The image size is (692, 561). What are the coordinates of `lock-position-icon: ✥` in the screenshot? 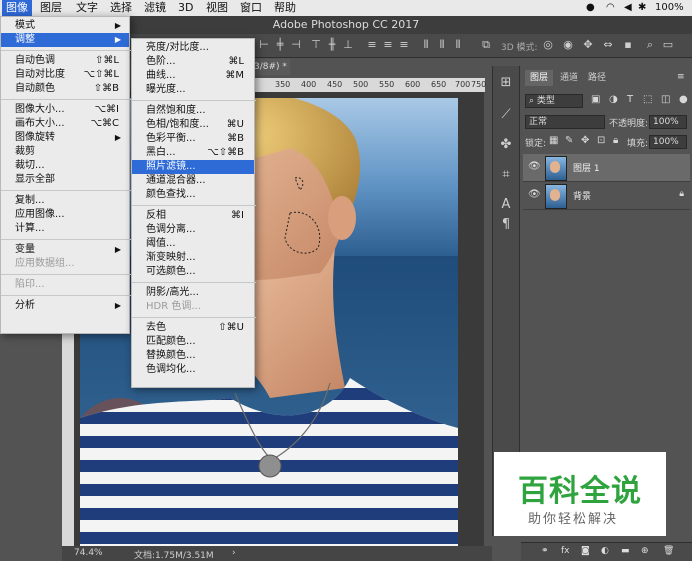 It's located at (585, 140).